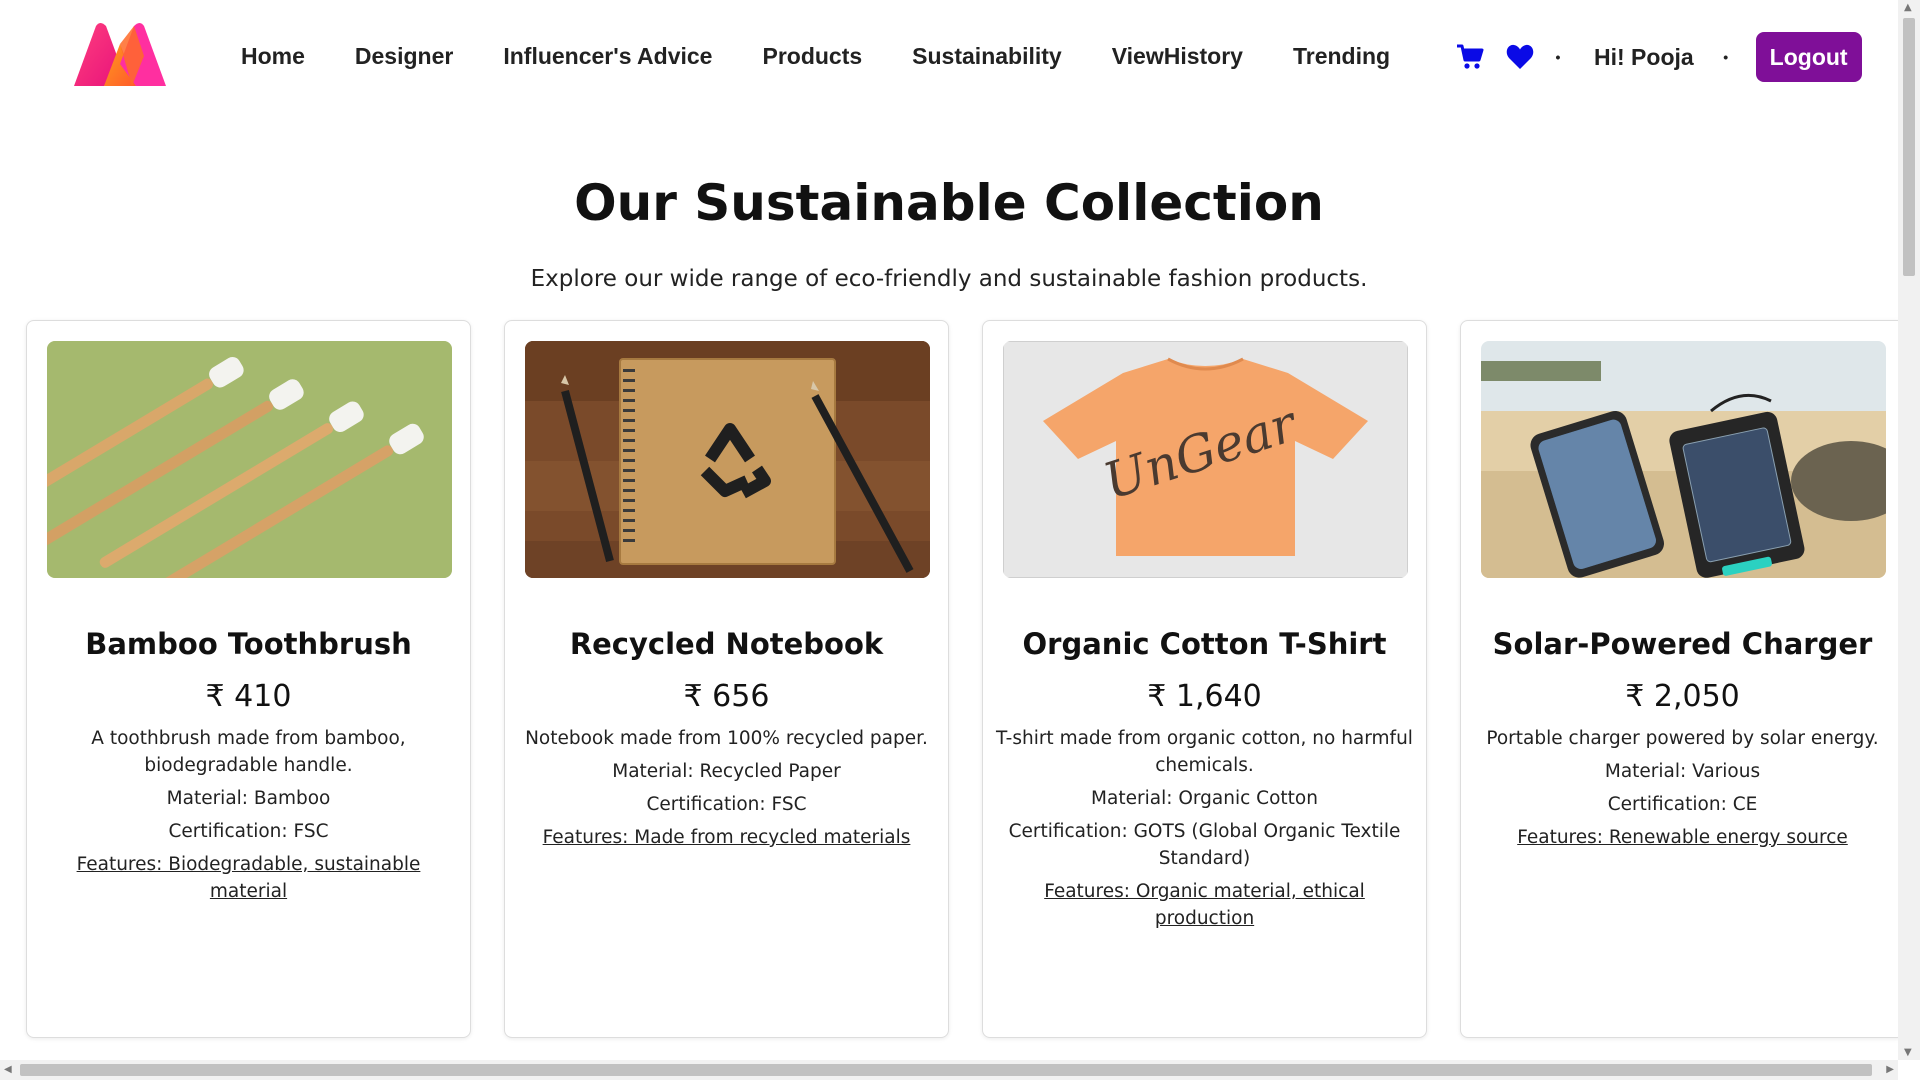 Image resolution: width=1920 pixels, height=1080 pixels. I want to click on nav-home: Home, so click(273, 56).